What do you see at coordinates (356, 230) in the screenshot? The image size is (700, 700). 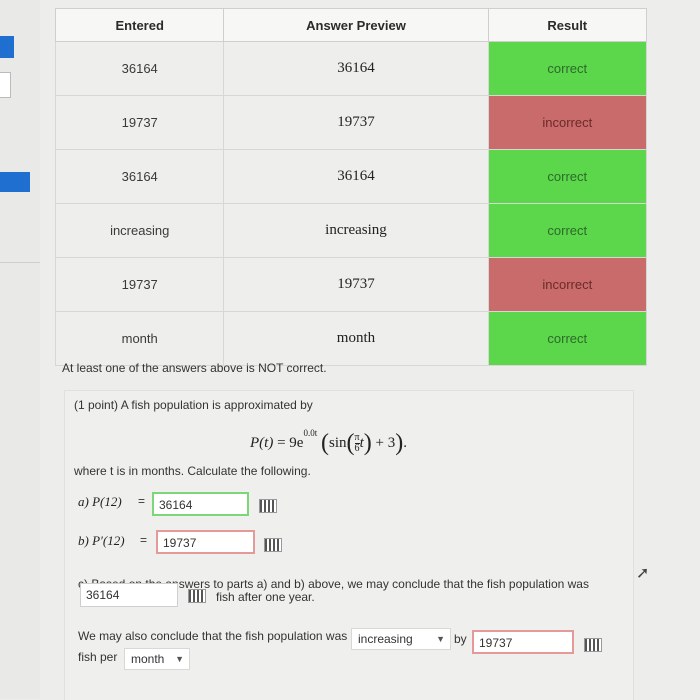 I see `preview-cell: increasing` at bounding box center [356, 230].